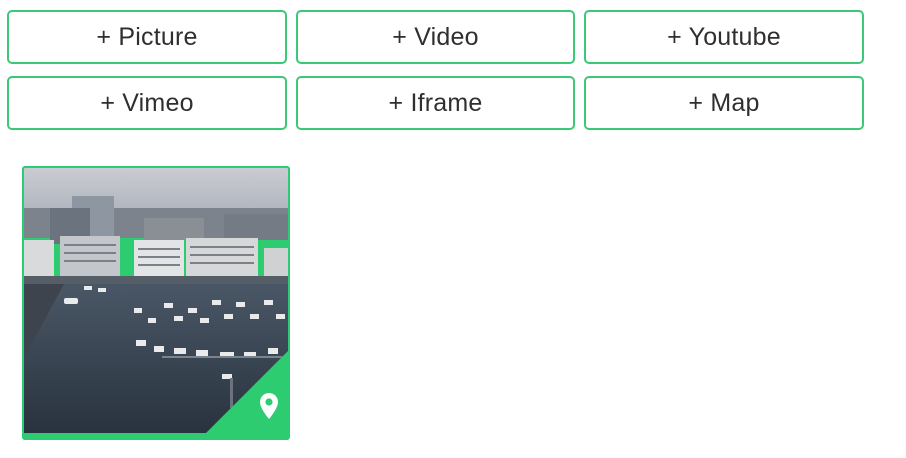 This screenshot has height=458, width=906. I want to click on add-video-button: + Video, so click(435, 37).